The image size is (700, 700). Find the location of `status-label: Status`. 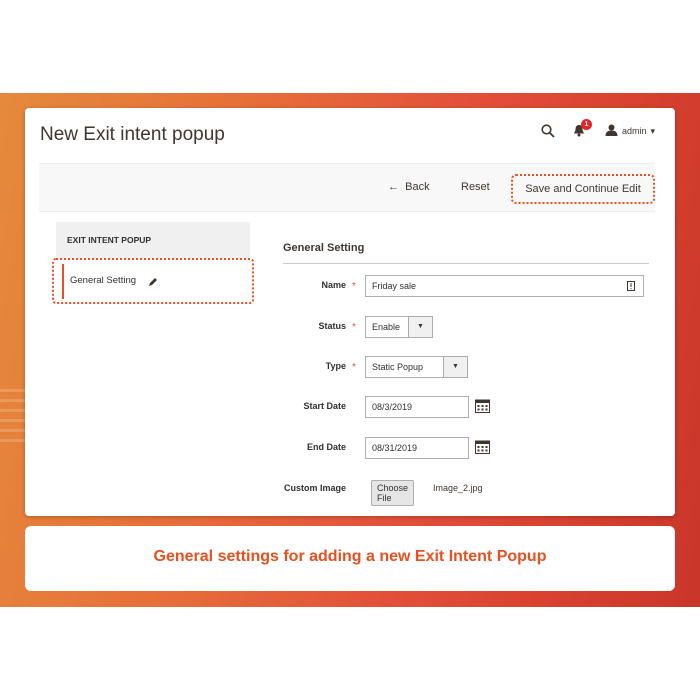

status-label: Status is located at coordinates (332, 326).